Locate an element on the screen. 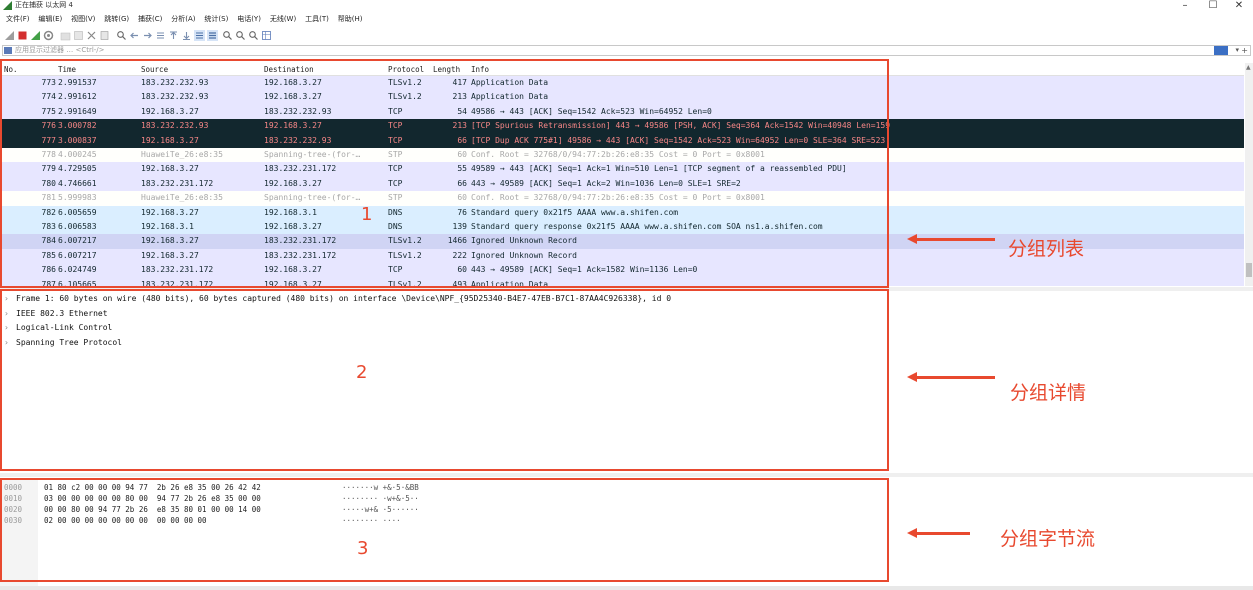  open-file-icon is located at coordinates (65, 35).